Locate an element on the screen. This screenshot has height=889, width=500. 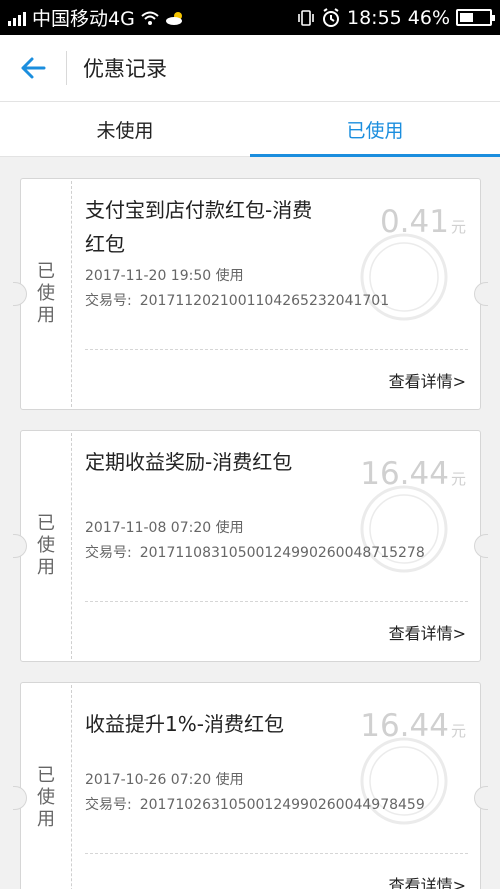
tab-used: 已使用 is located at coordinates (375, 129).